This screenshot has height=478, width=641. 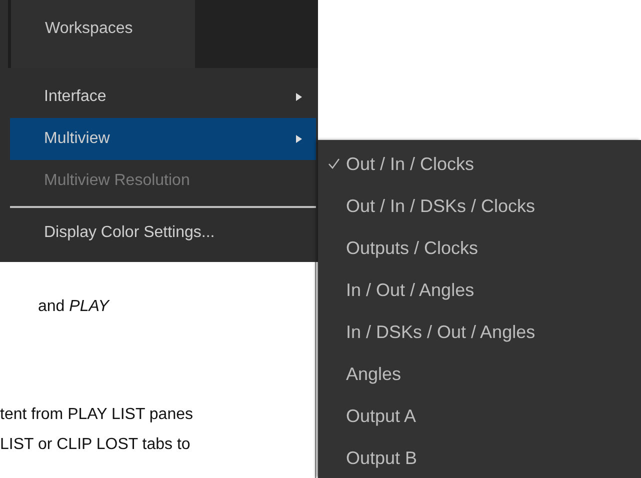 I want to click on submenu-item: Out / In / DSKs / Clocks, so click(x=479, y=206).